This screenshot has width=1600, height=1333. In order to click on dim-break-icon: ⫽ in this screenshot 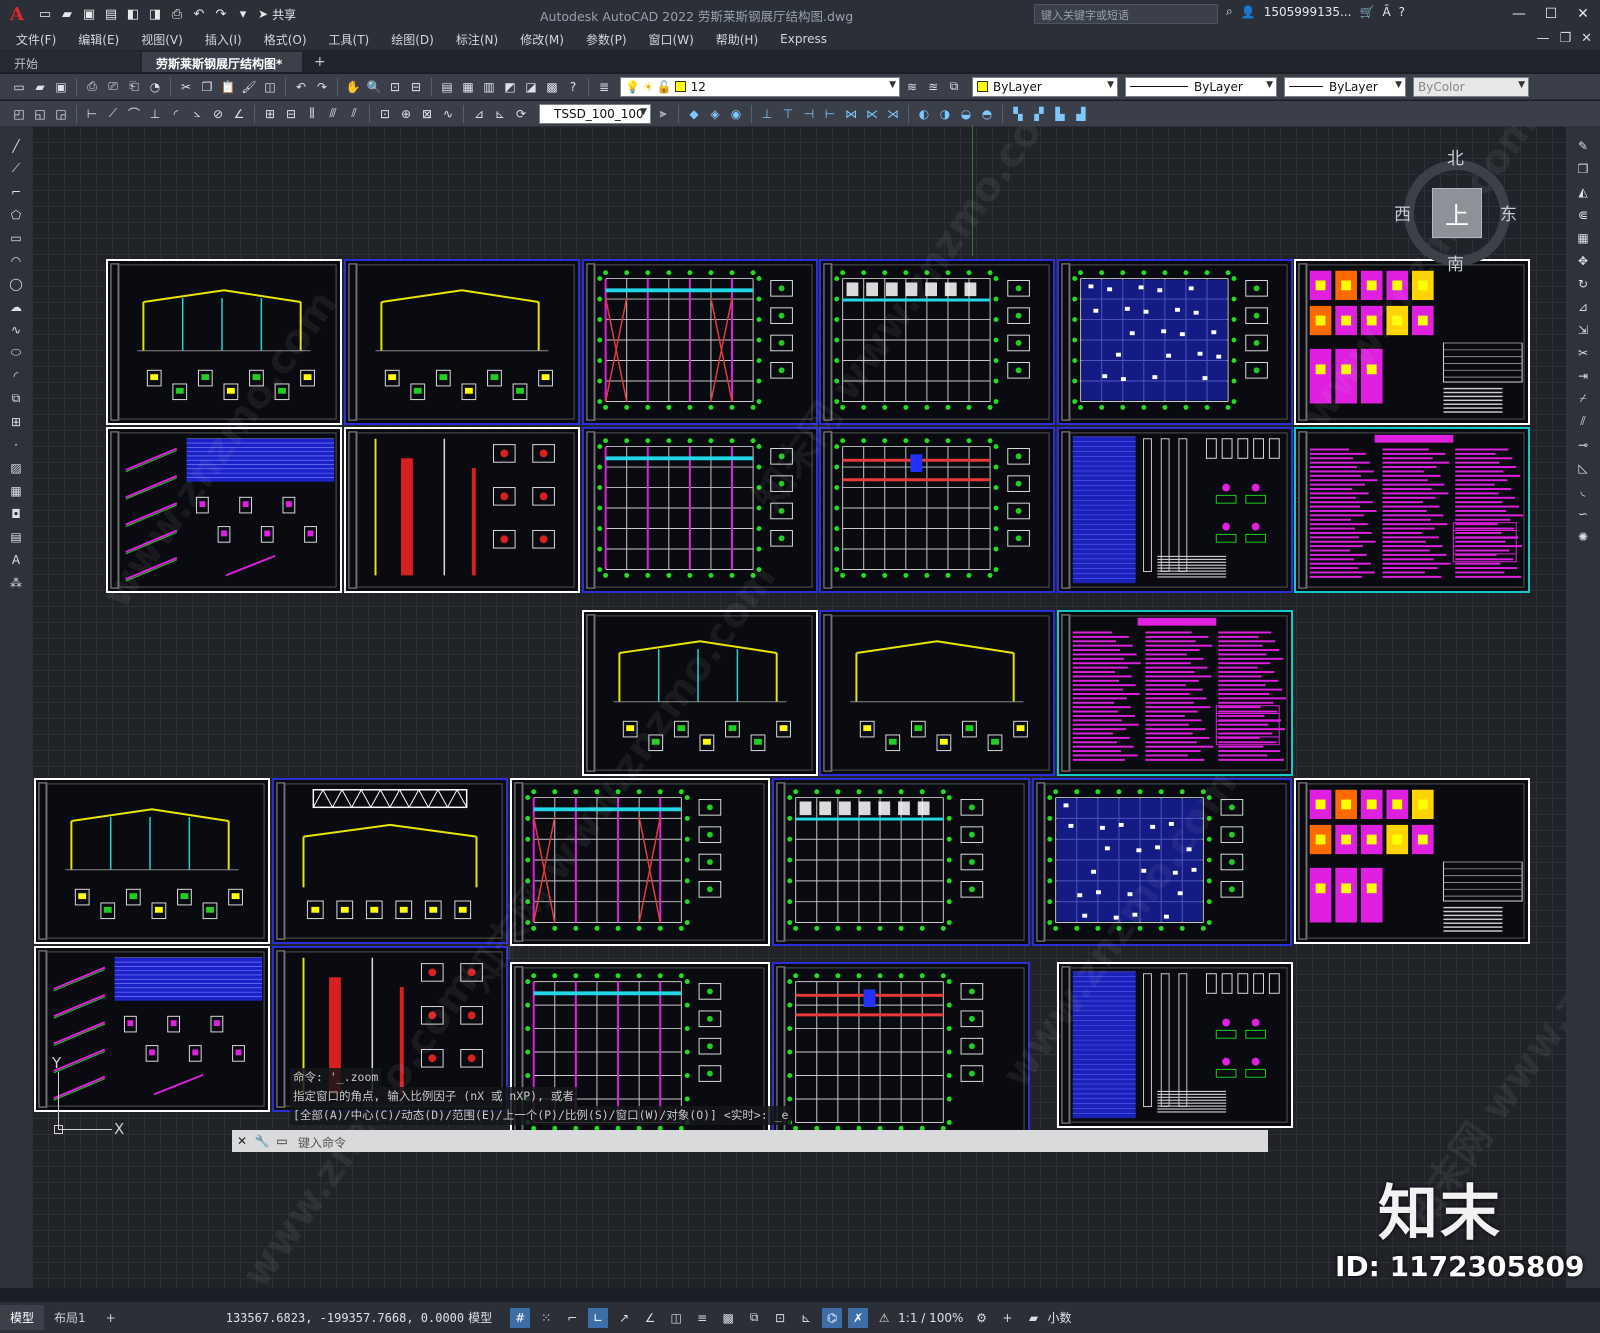, I will do `click(354, 114)`.